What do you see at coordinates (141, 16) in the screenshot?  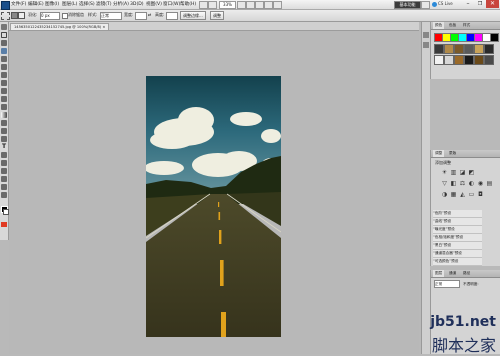 I see `width-field` at bounding box center [141, 16].